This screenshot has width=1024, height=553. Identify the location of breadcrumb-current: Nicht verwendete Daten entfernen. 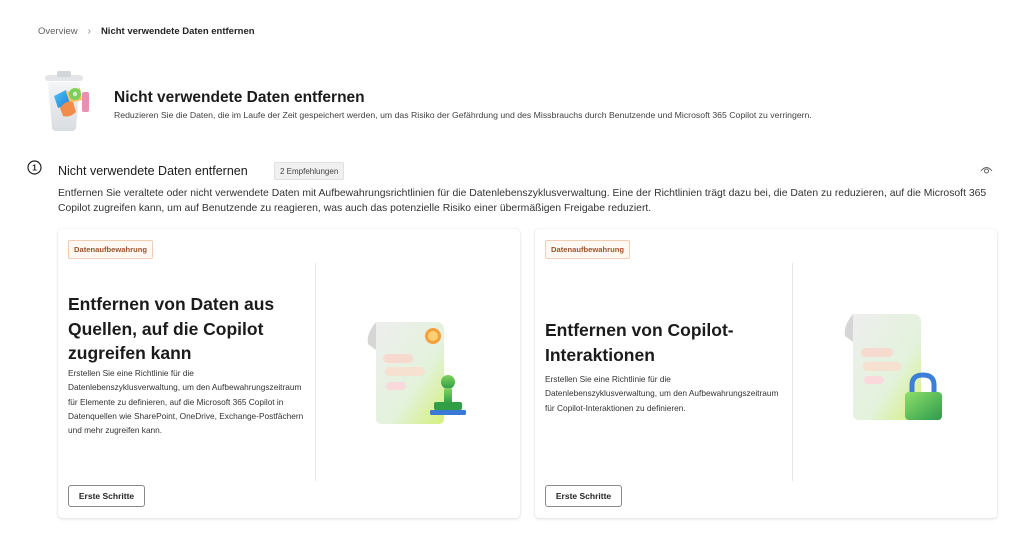
(177, 31).